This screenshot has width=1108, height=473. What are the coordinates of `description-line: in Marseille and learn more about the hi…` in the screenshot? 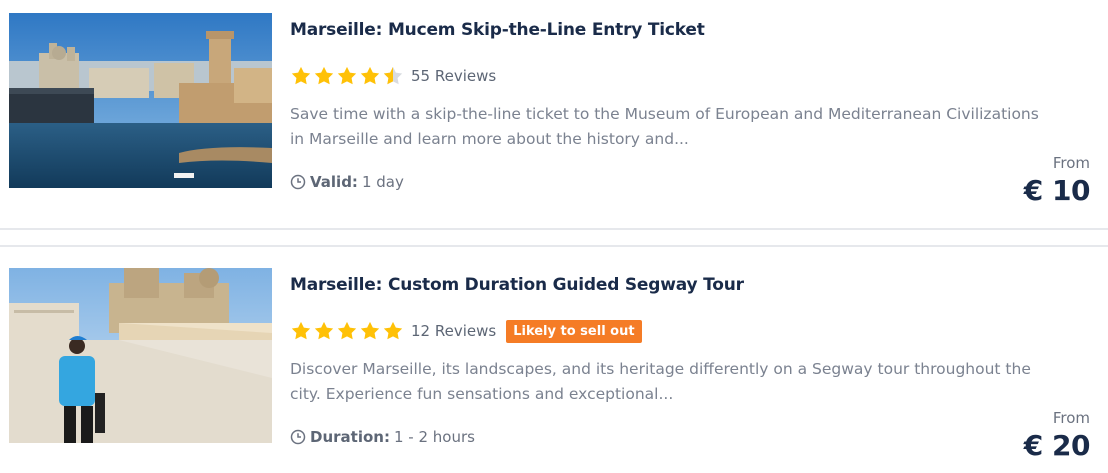 It's located at (489, 139).